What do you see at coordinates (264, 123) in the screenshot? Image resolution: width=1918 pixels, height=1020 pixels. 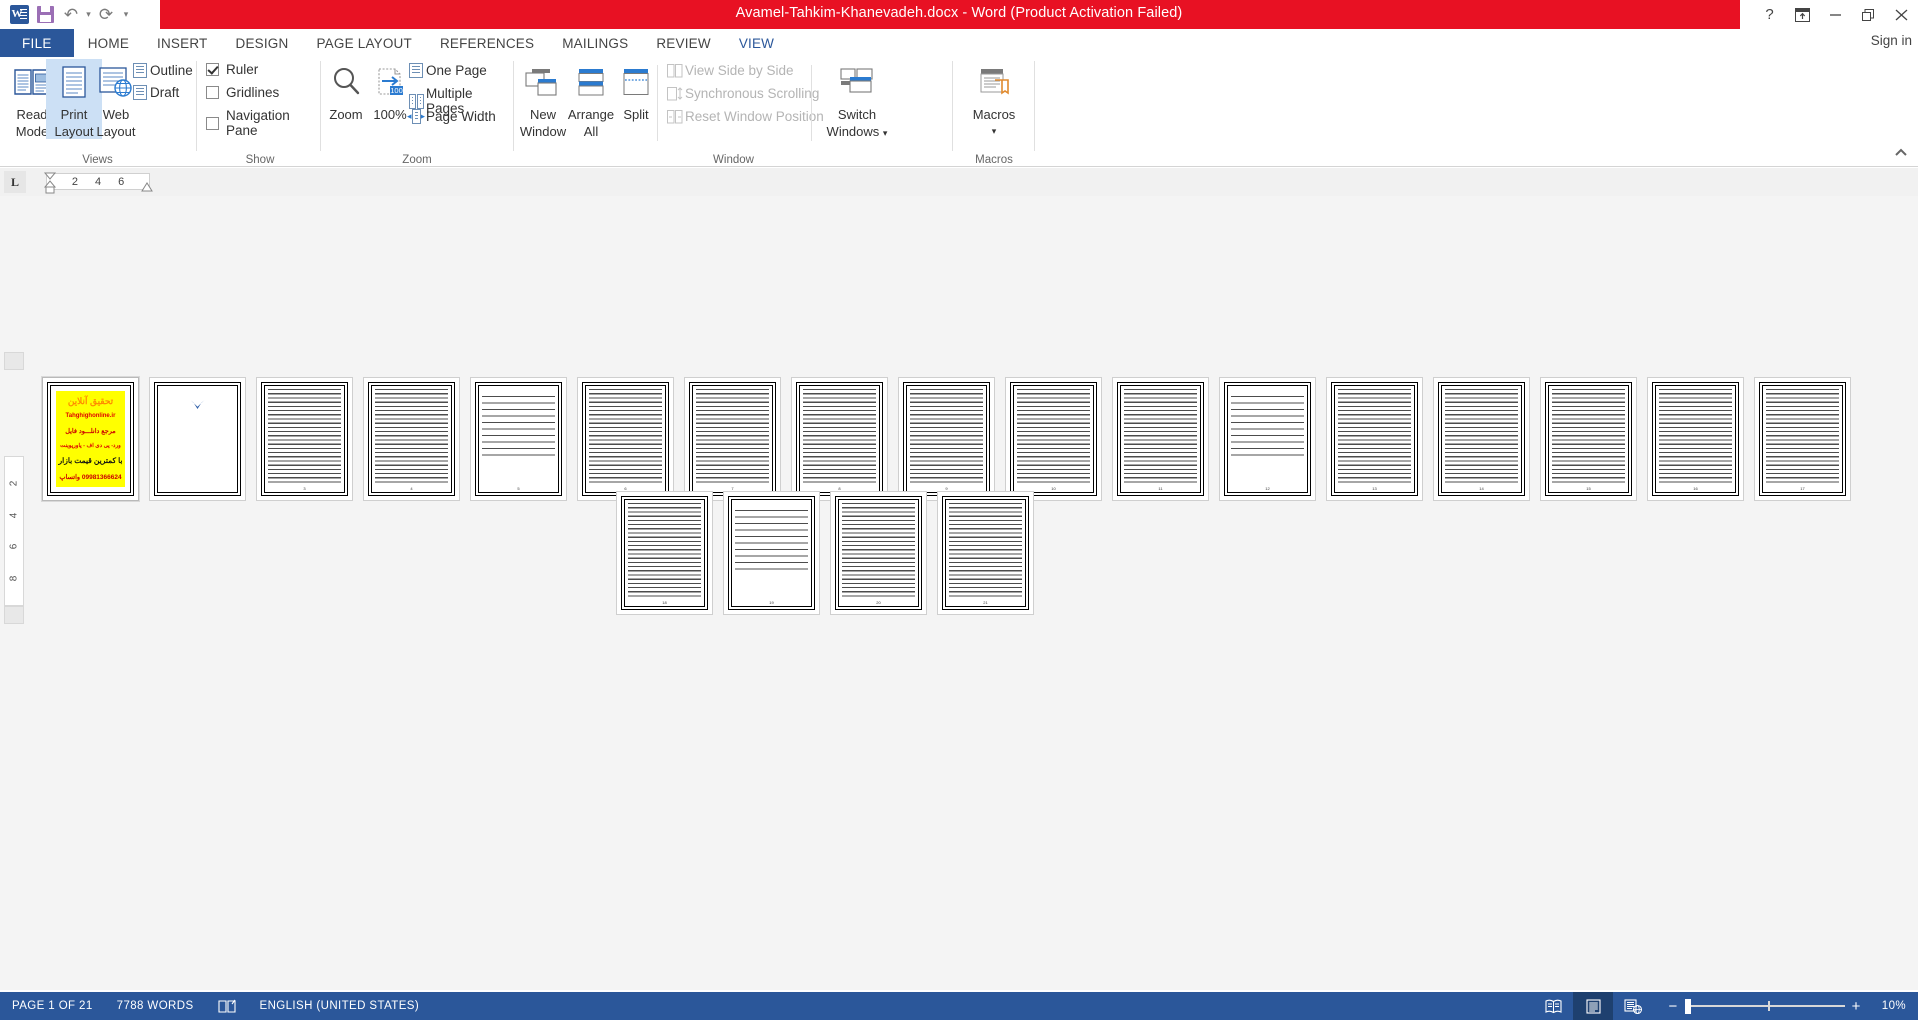 I see `navigation-pane-checkbox: Navigation Pane` at bounding box center [264, 123].